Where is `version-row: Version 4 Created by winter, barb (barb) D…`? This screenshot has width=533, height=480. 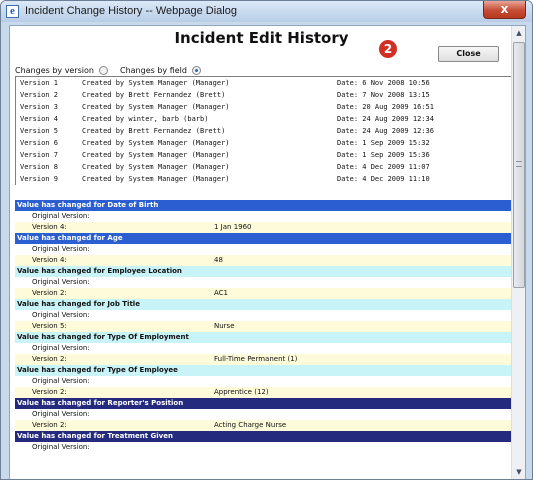 version-row: Version 4 Created by winter, barb (barb) D… is located at coordinates (263, 119).